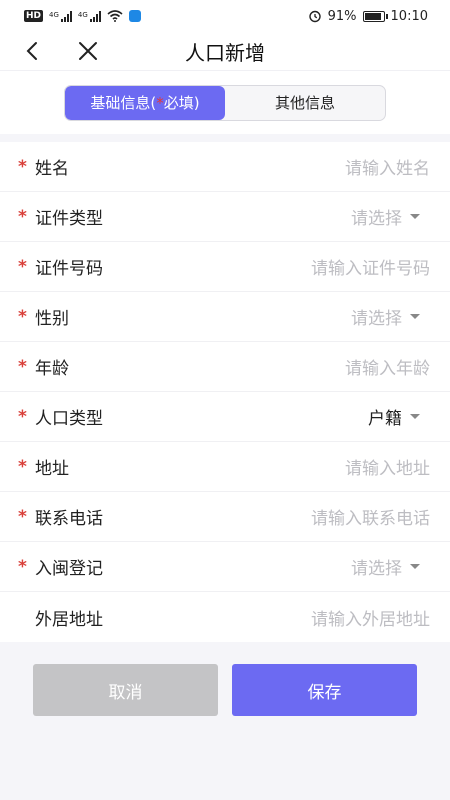  I want to click on signal-icon: 4G, so click(60, 16).